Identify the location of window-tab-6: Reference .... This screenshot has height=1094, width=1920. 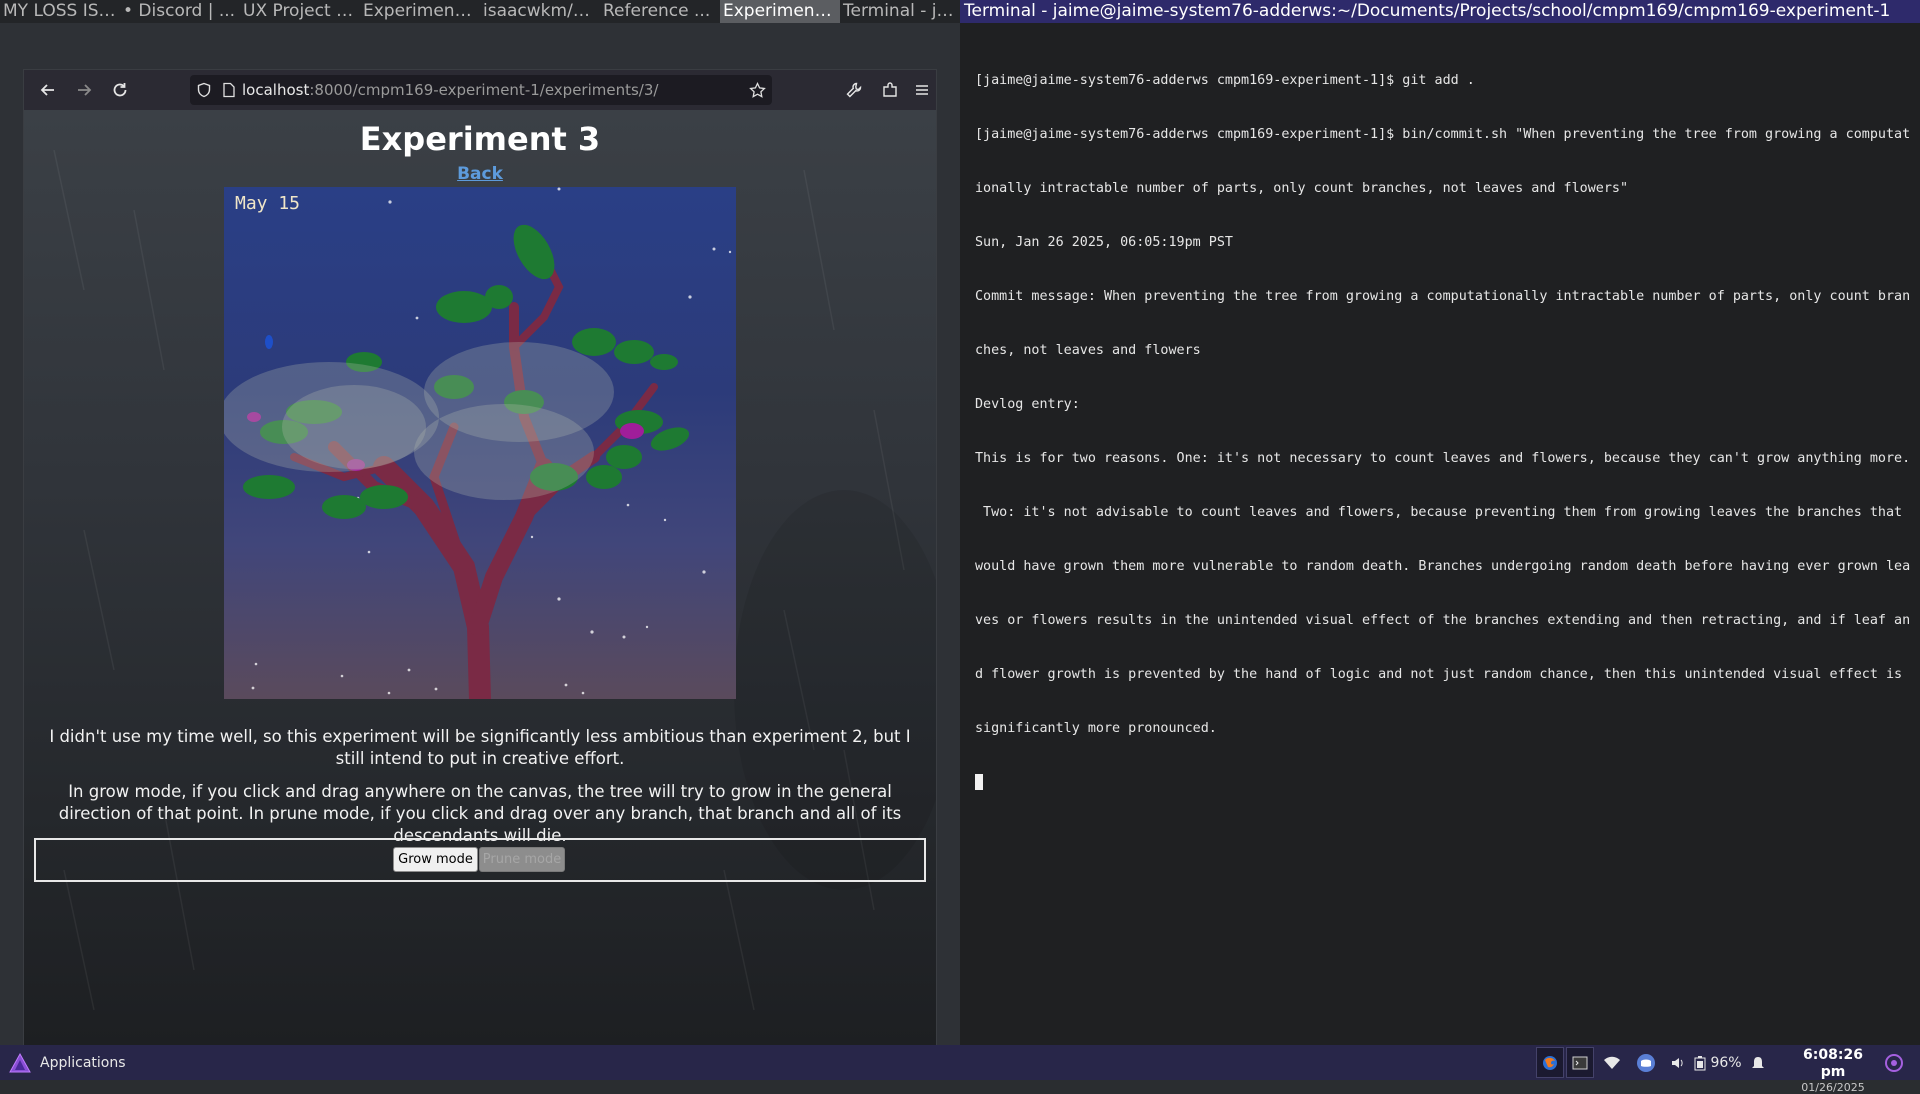
(660, 11).